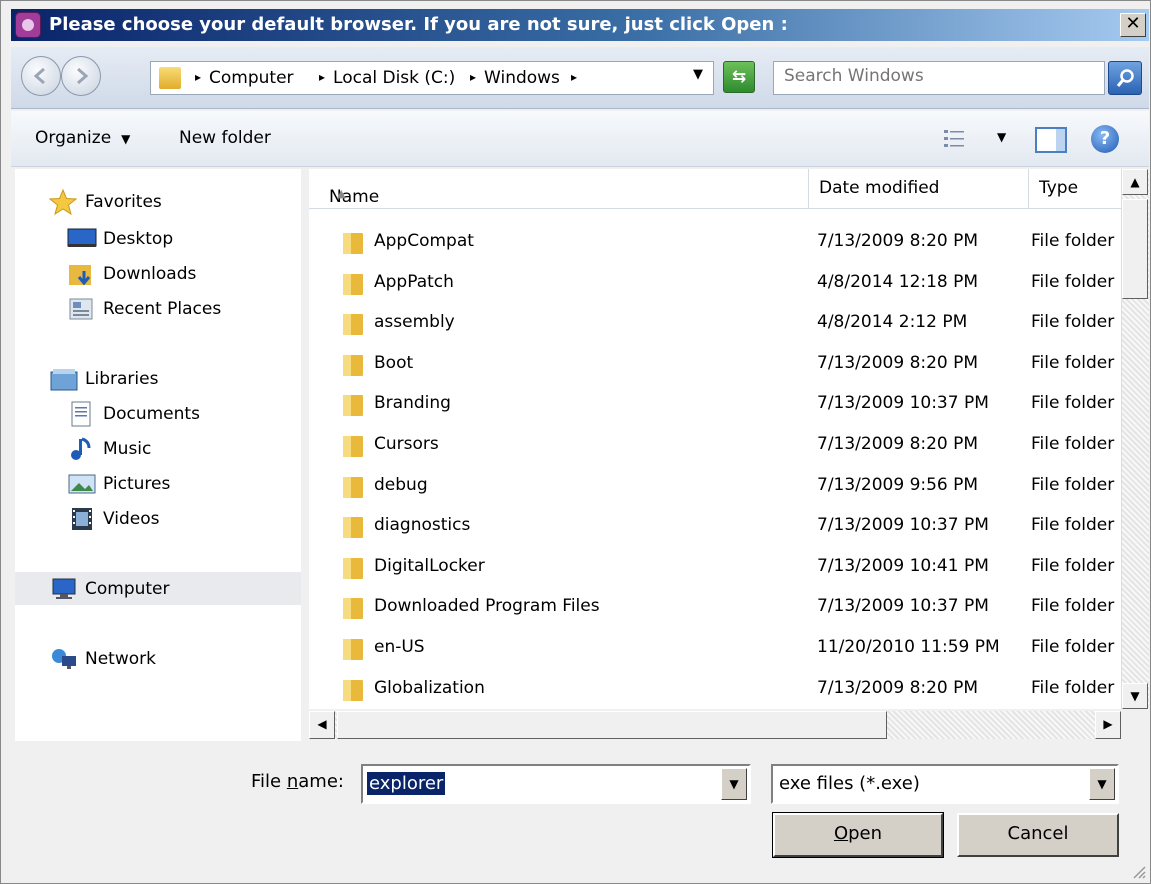 Image resolution: width=1151 pixels, height=884 pixels. What do you see at coordinates (122, 379) in the screenshot?
I see `nav-libraries-label: Libraries` at bounding box center [122, 379].